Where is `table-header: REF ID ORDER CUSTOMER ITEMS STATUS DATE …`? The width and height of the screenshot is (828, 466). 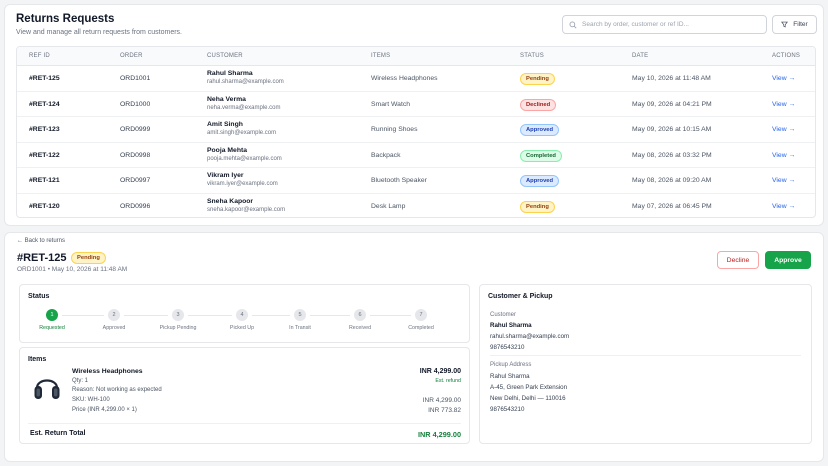 table-header: REF ID ORDER CUSTOMER ITEMS STATUS DATE … is located at coordinates (416, 56).